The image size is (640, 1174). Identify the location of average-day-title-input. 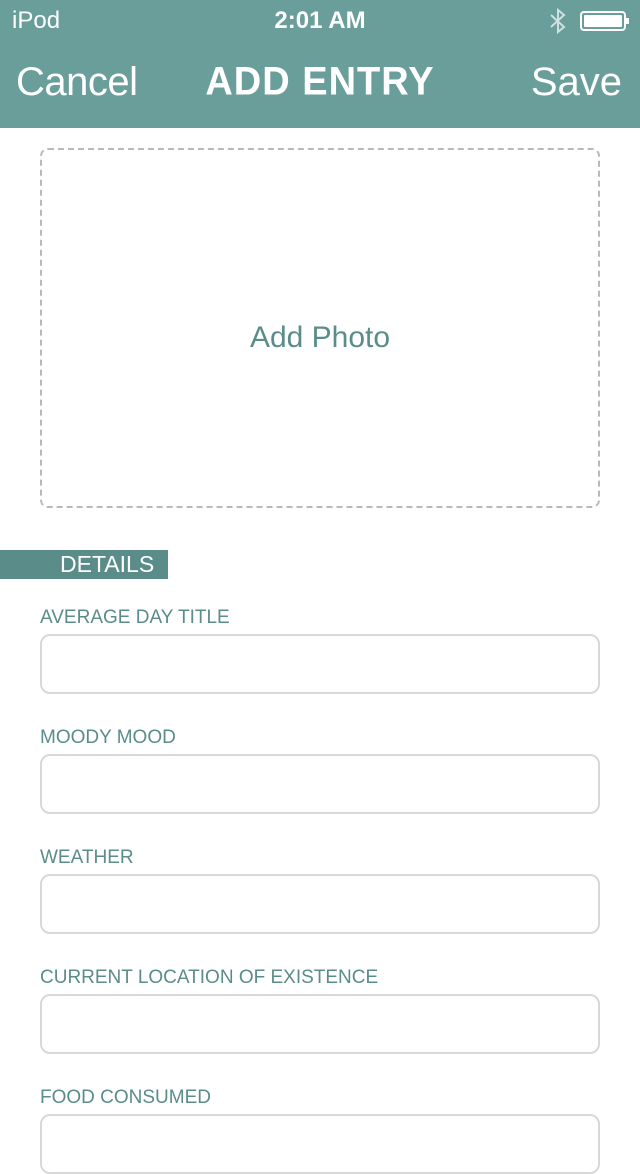
(320, 664).